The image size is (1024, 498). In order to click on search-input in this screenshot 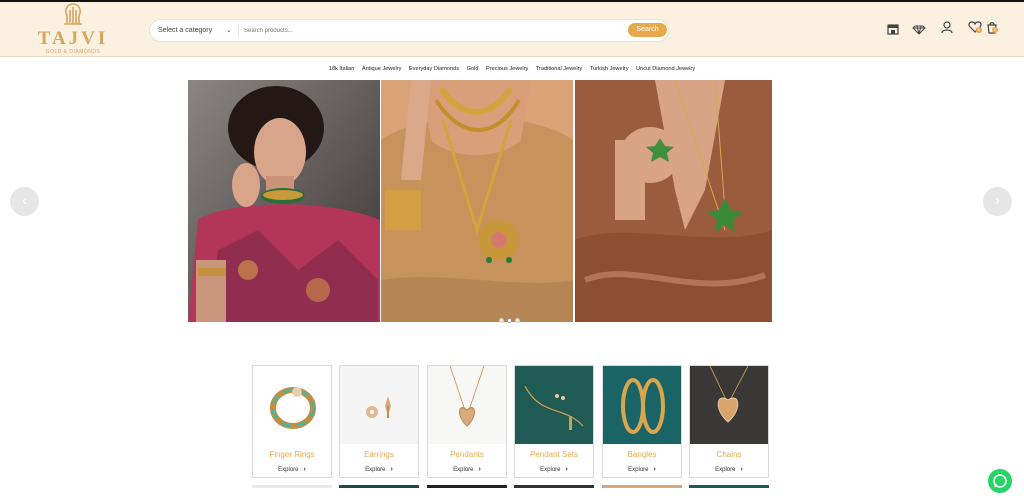, I will do `click(434, 30)`.